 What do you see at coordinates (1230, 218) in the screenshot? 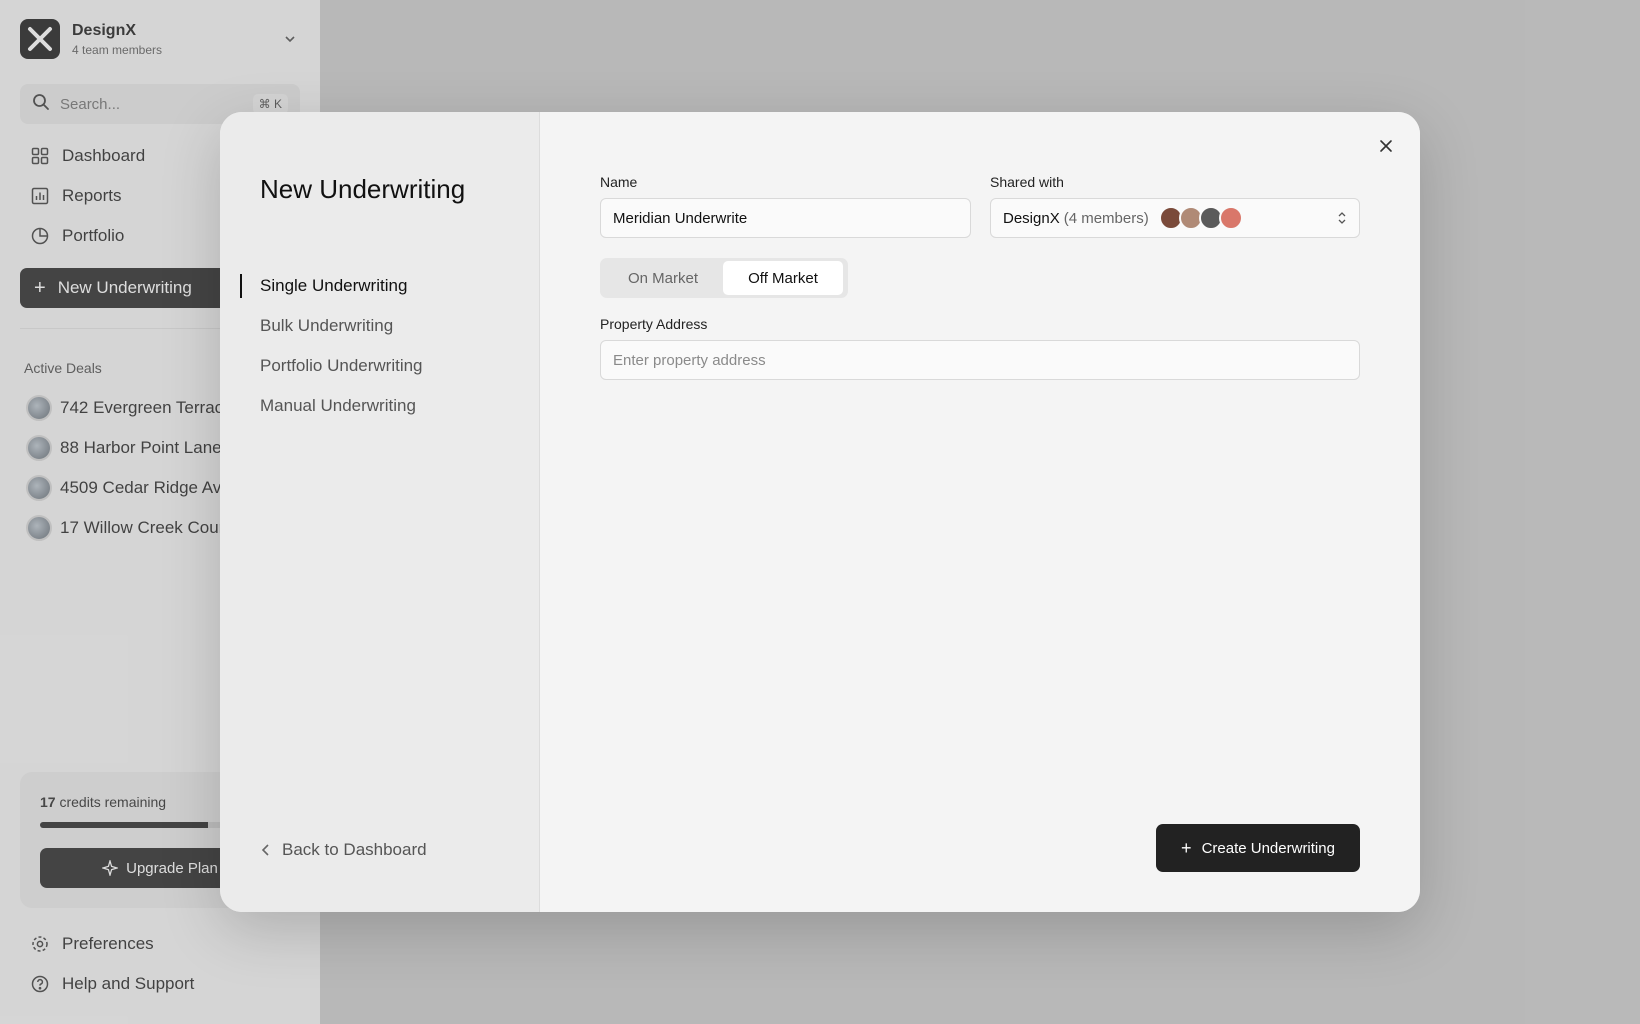
I see `avatar` at bounding box center [1230, 218].